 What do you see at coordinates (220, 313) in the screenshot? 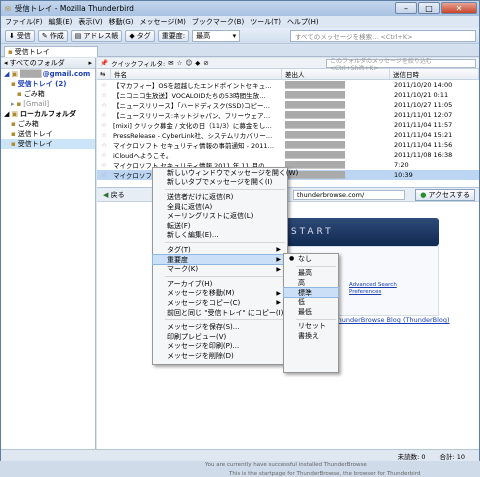
I see `menu-copy-same: 前回と同じ "受信トレイ" にコピー(I)` at bounding box center [220, 313].